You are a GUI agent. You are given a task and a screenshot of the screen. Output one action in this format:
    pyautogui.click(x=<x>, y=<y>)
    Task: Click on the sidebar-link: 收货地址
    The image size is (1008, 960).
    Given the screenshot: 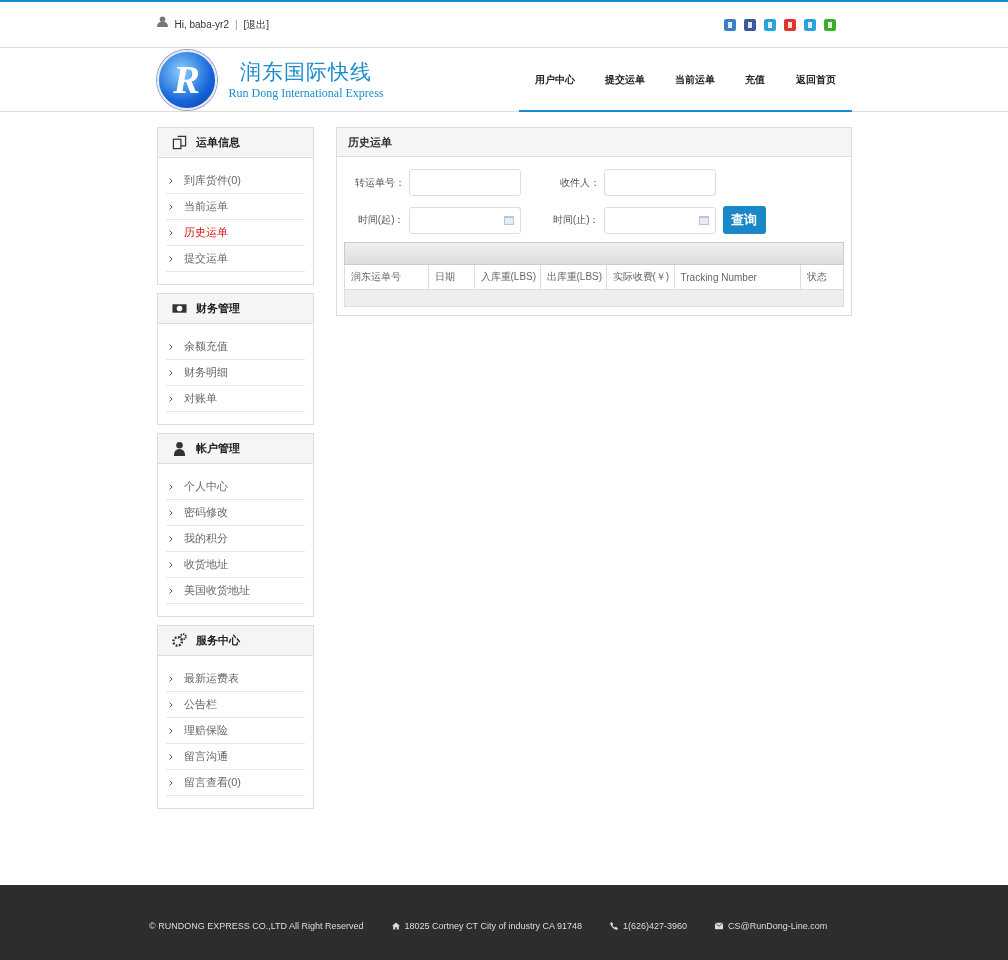 What is the action you would take?
    pyautogui.click(x=205, y=564)
    